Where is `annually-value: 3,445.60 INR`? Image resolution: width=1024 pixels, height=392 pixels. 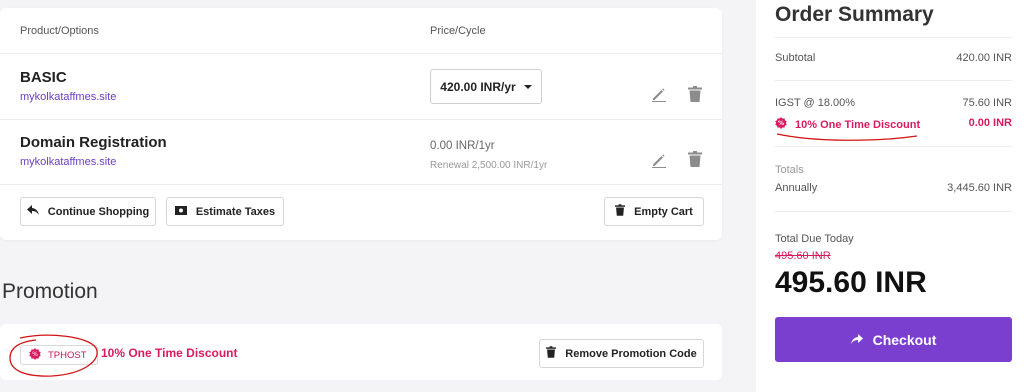 annually-value: 3,445.60 INR is located at coordinates (979, 188).